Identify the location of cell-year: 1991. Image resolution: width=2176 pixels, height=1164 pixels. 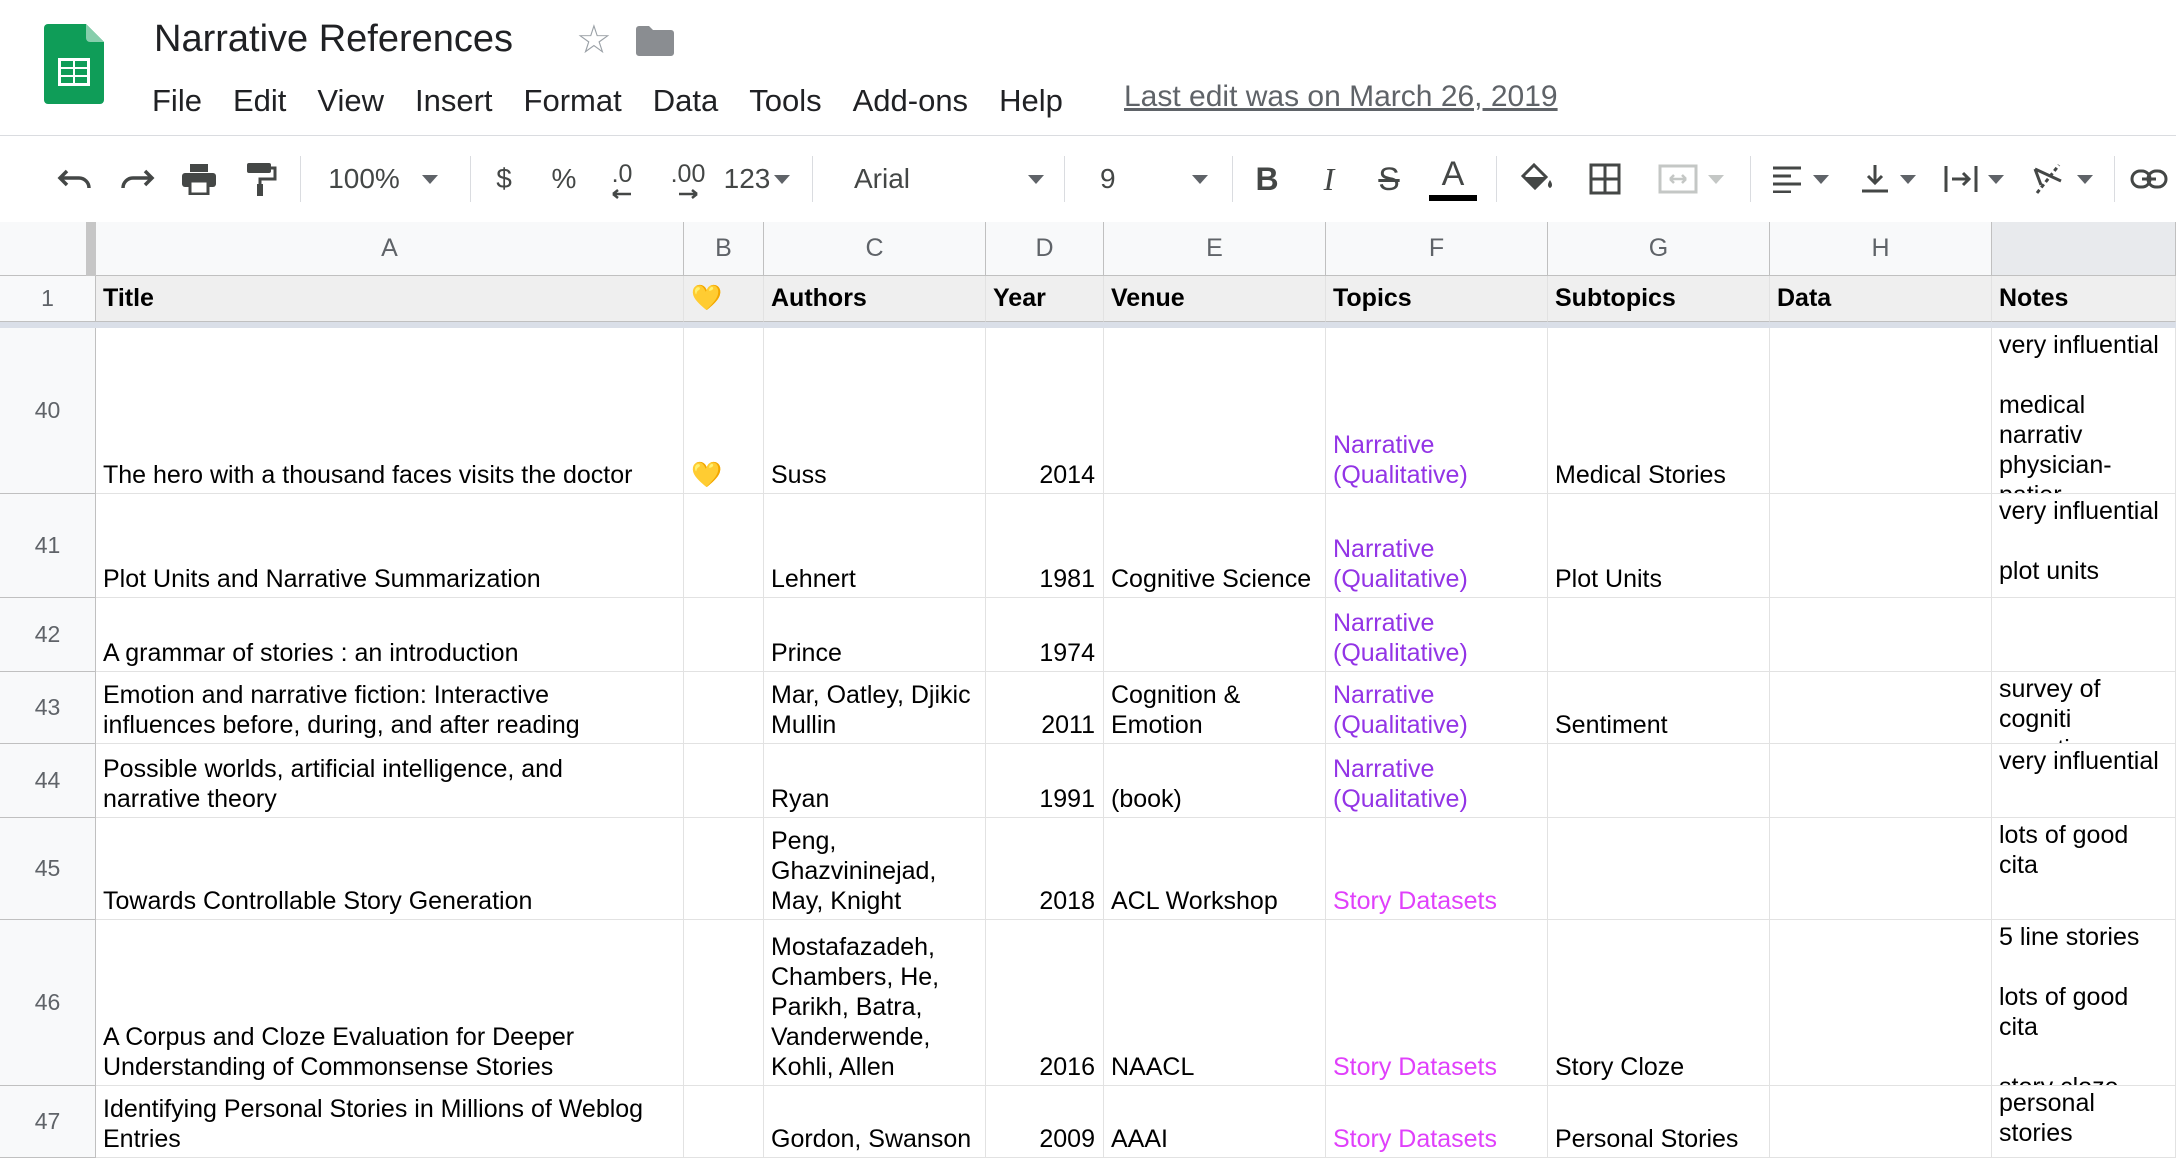
(1045, 781).